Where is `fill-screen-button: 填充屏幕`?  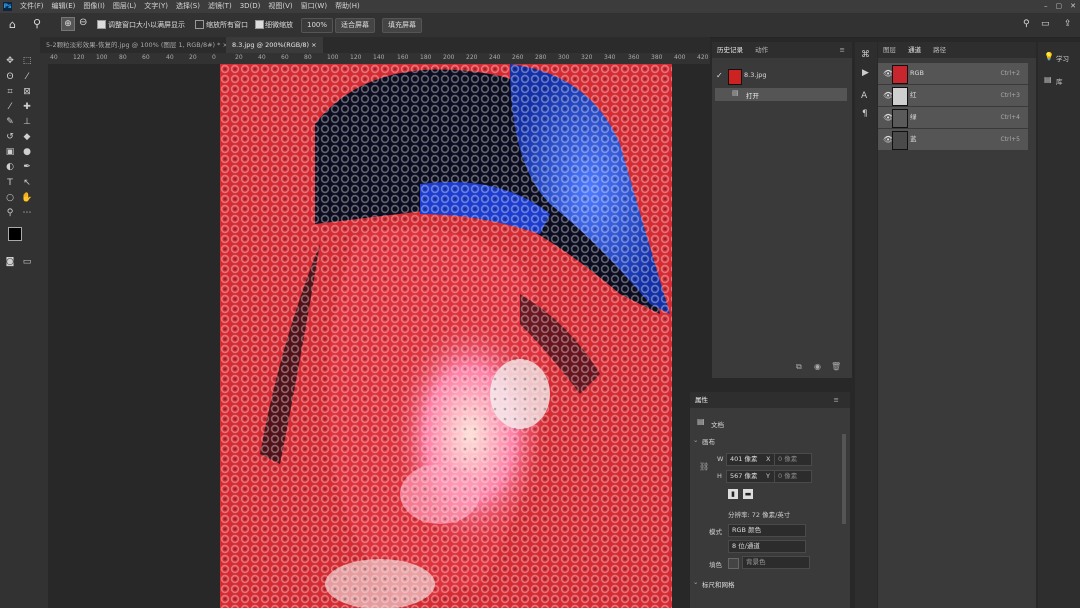
fill-screen-button: 填充屏幕 is located at coordinates (402, 25).